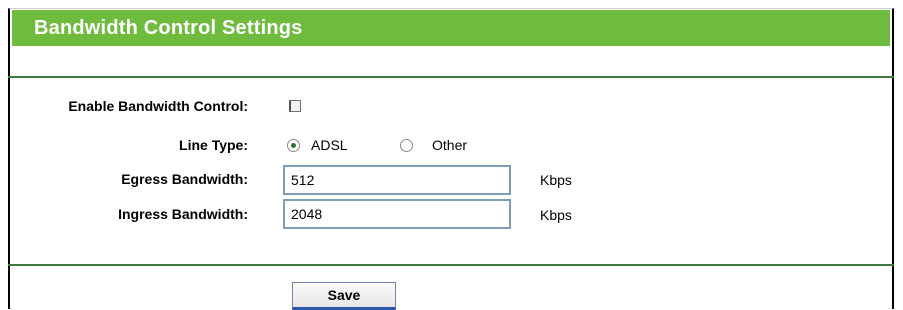  Describe the element at coordinates (397, 180) in the screenshot. I see `egress-bandwidth-input` at that location.